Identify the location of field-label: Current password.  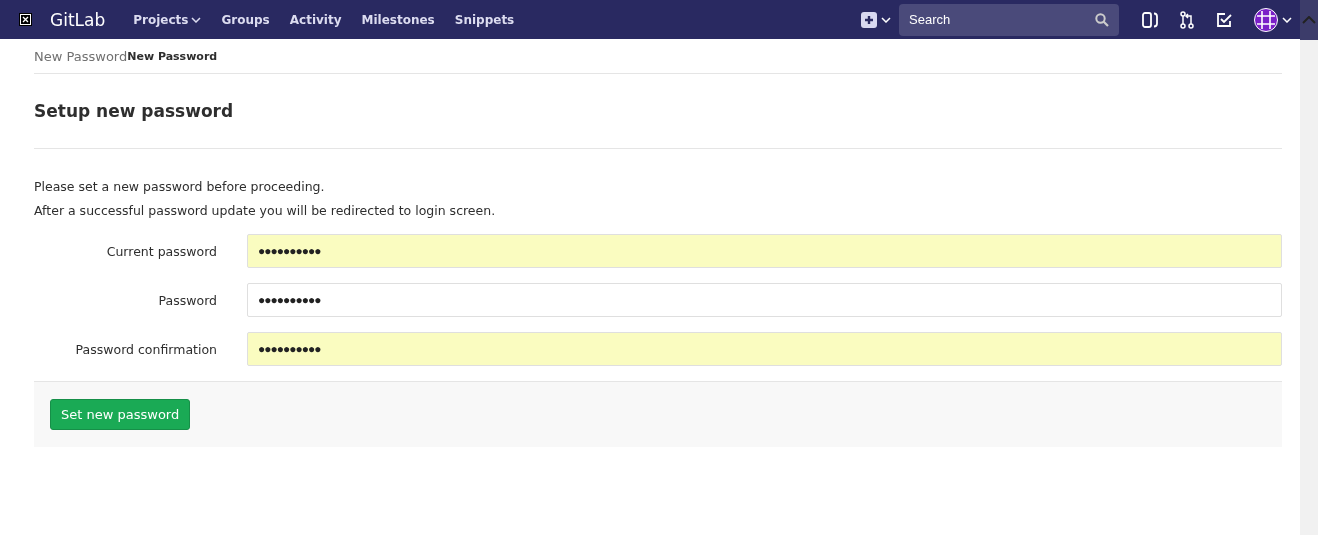
(161, 251).